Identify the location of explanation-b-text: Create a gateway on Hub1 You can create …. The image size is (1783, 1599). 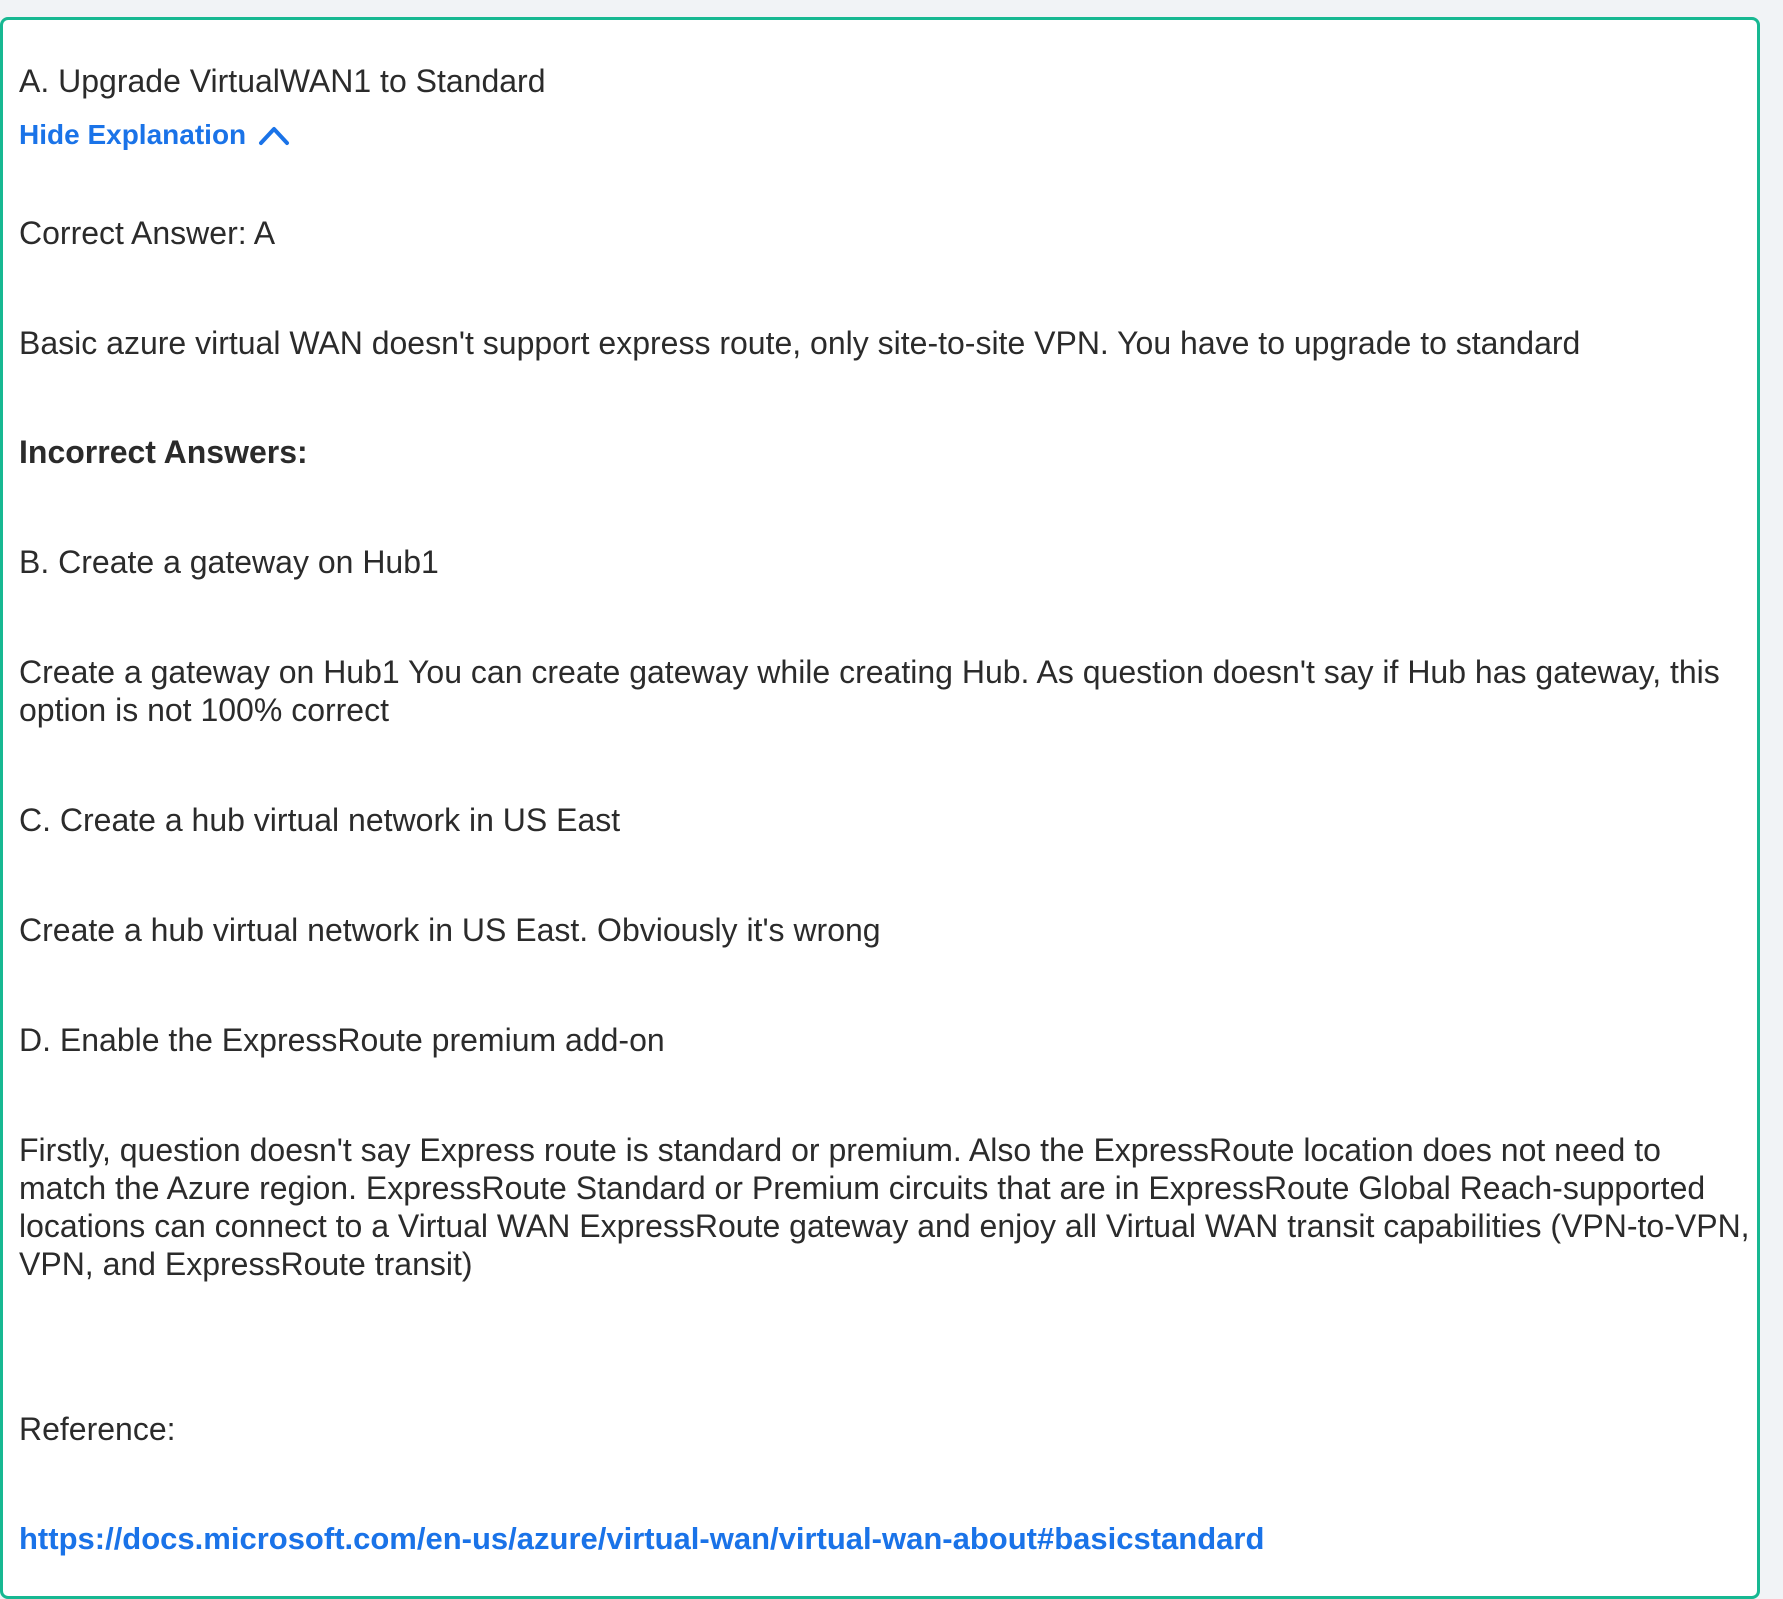
(869, 691).